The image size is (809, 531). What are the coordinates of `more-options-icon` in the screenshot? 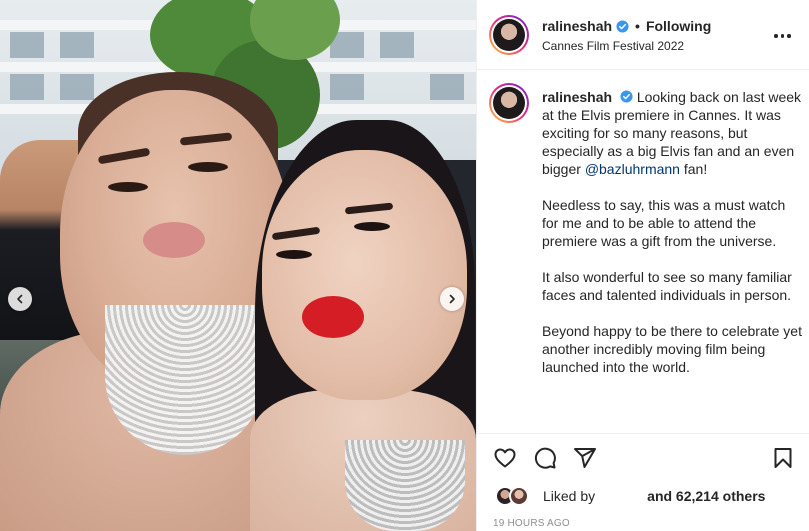 It's located at (783, 36).